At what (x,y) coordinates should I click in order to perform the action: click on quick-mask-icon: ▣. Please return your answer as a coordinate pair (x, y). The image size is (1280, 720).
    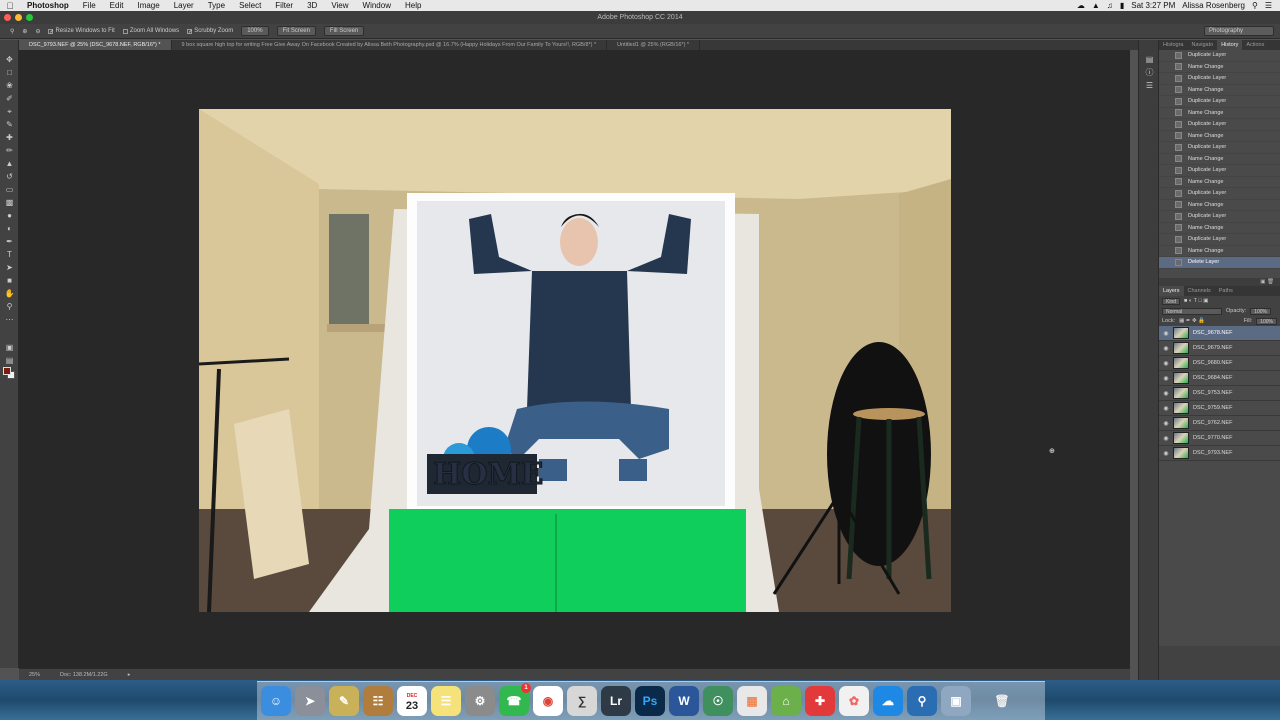
    Looking at the image, I should click on (9, 347).